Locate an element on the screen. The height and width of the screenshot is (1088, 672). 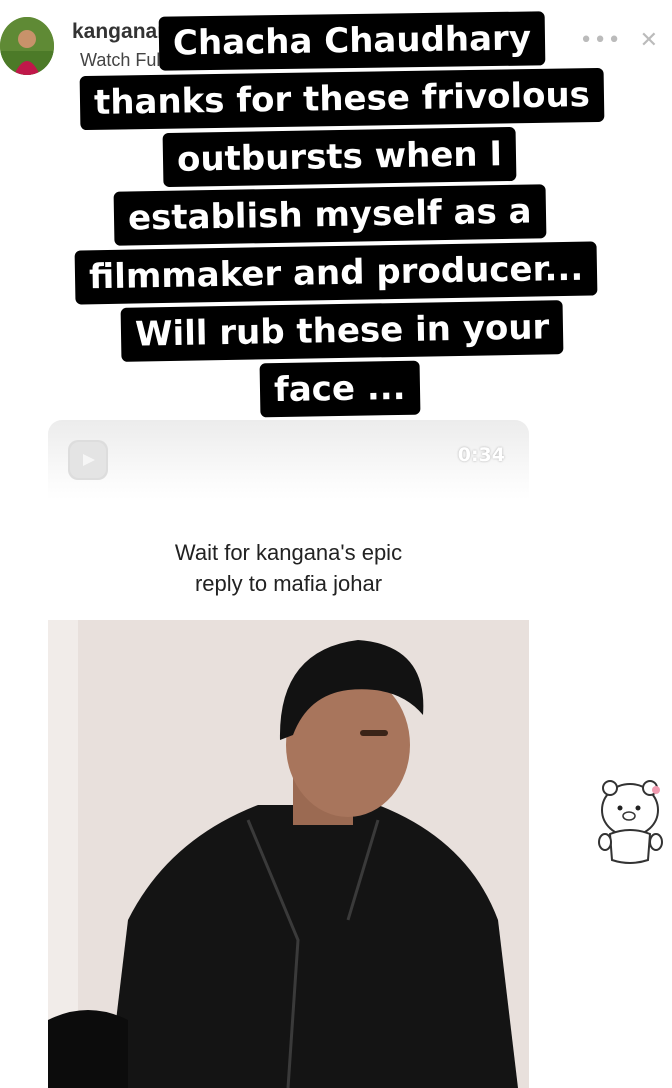
bear-sticker-icon is located at coordinates (632, 822).